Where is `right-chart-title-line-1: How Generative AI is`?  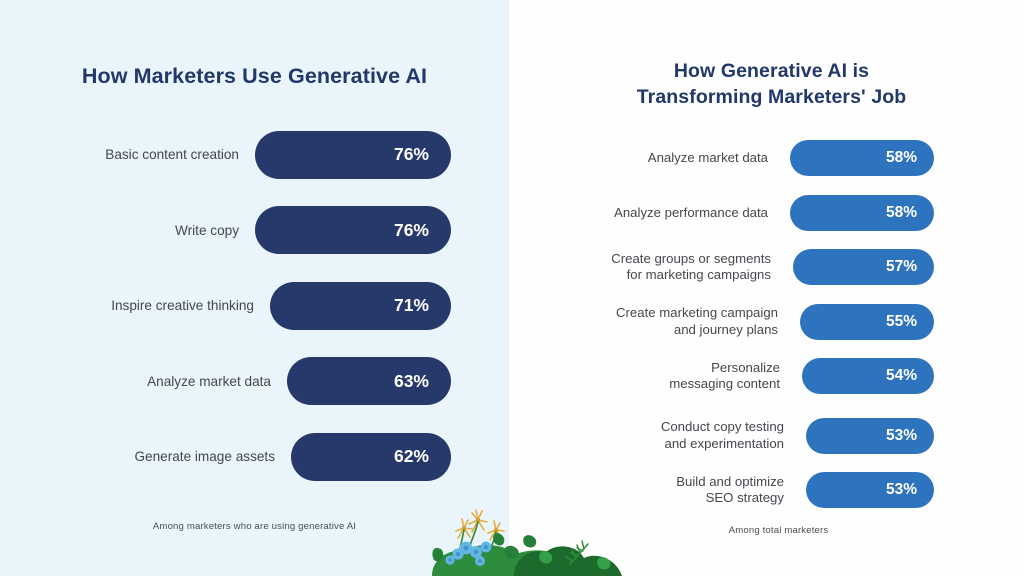
right-chart-title-line-1: How Generative AI is is located at coordinates (771, 71).